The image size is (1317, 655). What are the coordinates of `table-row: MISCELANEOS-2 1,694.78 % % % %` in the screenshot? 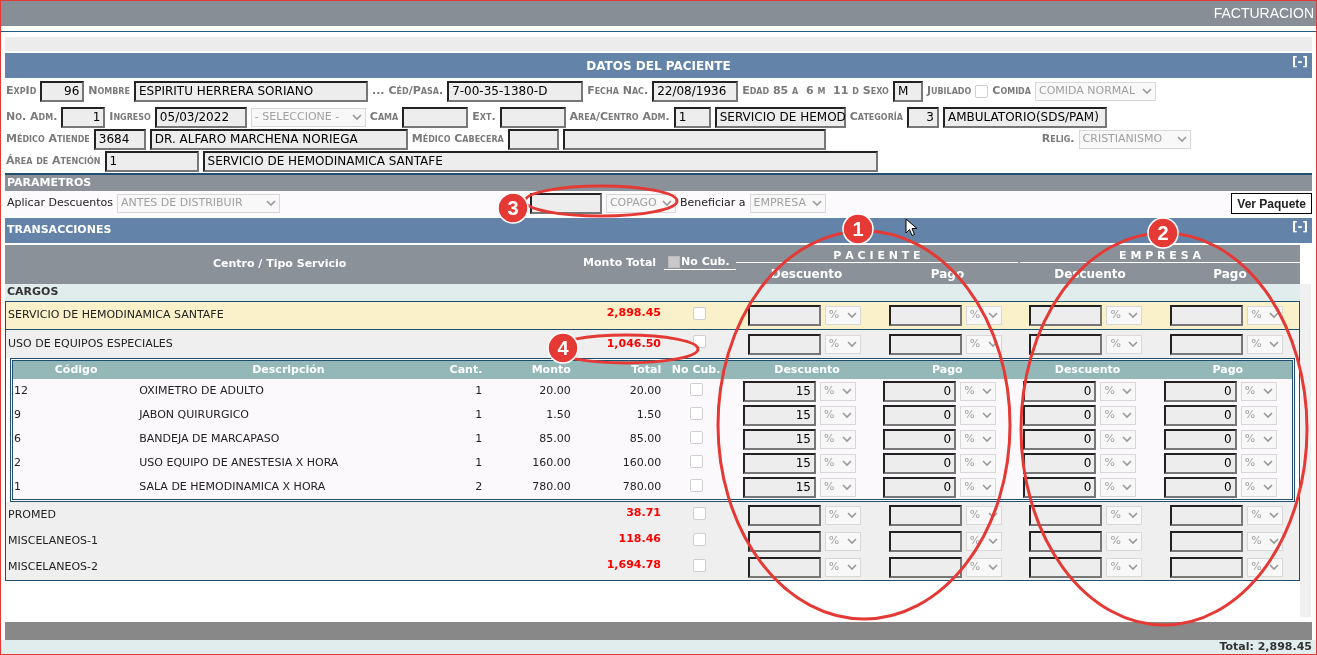 It's located at (652, 567).